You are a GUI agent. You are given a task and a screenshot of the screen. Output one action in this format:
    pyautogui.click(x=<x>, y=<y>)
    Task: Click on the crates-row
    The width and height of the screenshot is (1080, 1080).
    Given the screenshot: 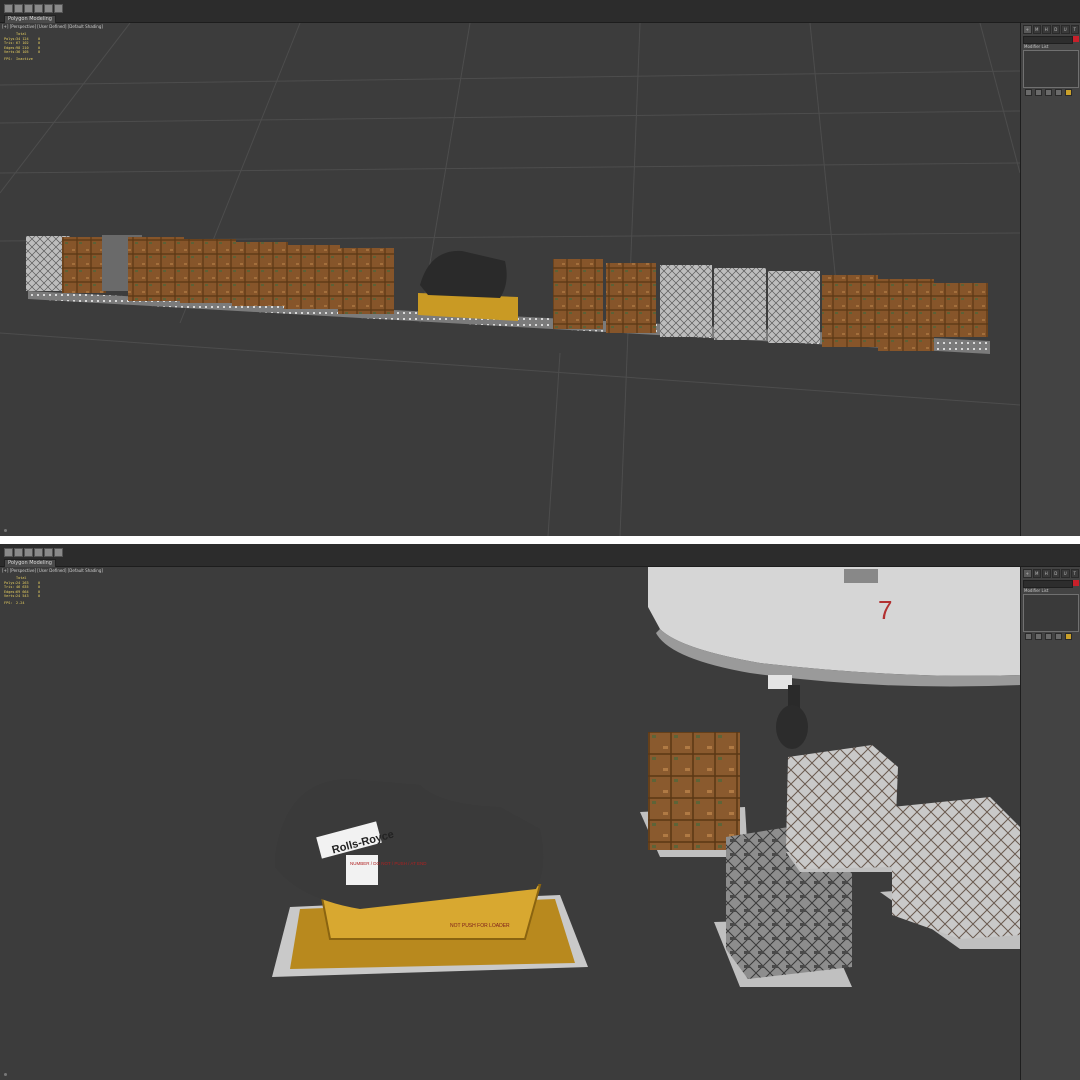 What is the action you would take?
    pyautogui.click(x=507, y=293)
    